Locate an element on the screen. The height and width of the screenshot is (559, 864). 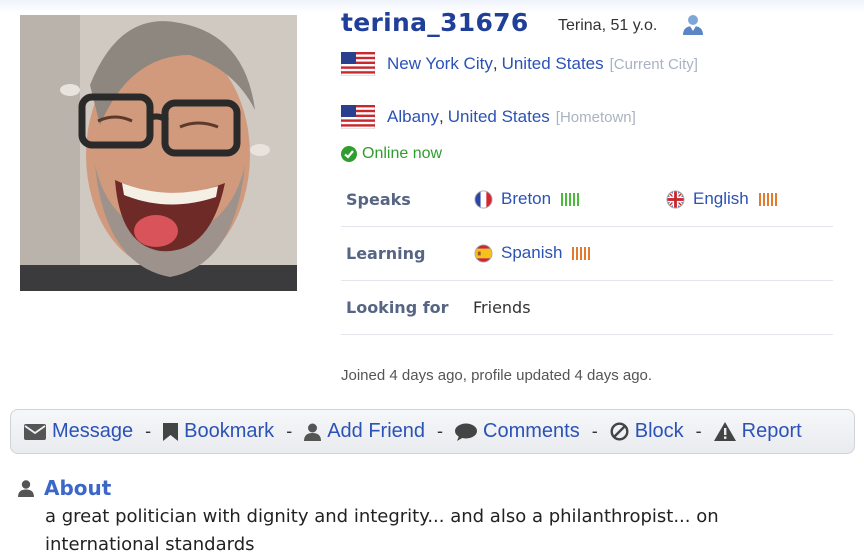
language-spanish: Spanish is located at coordinates (532, 253).